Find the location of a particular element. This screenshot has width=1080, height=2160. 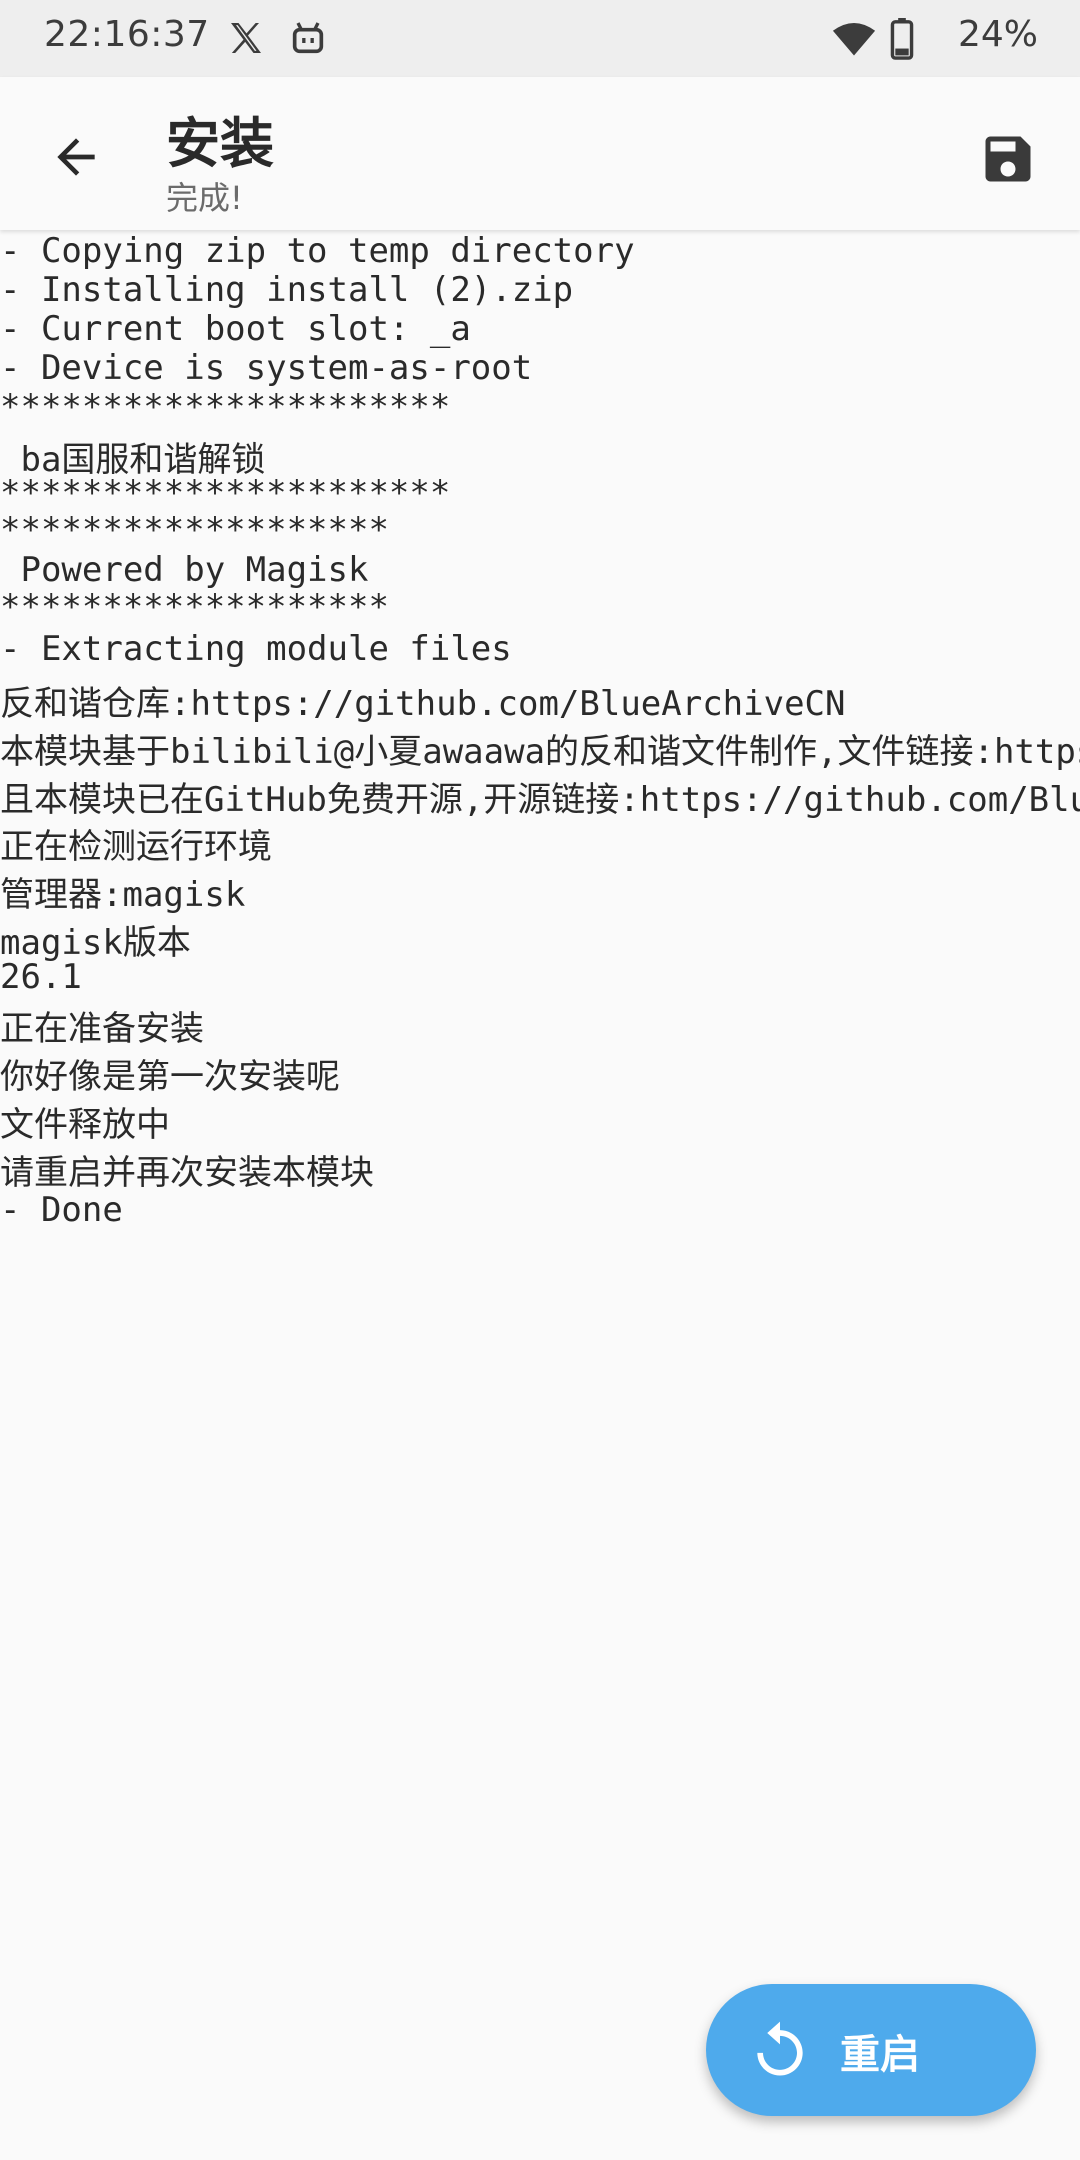

page-title: 安装 is located at coordinates (220, 143).